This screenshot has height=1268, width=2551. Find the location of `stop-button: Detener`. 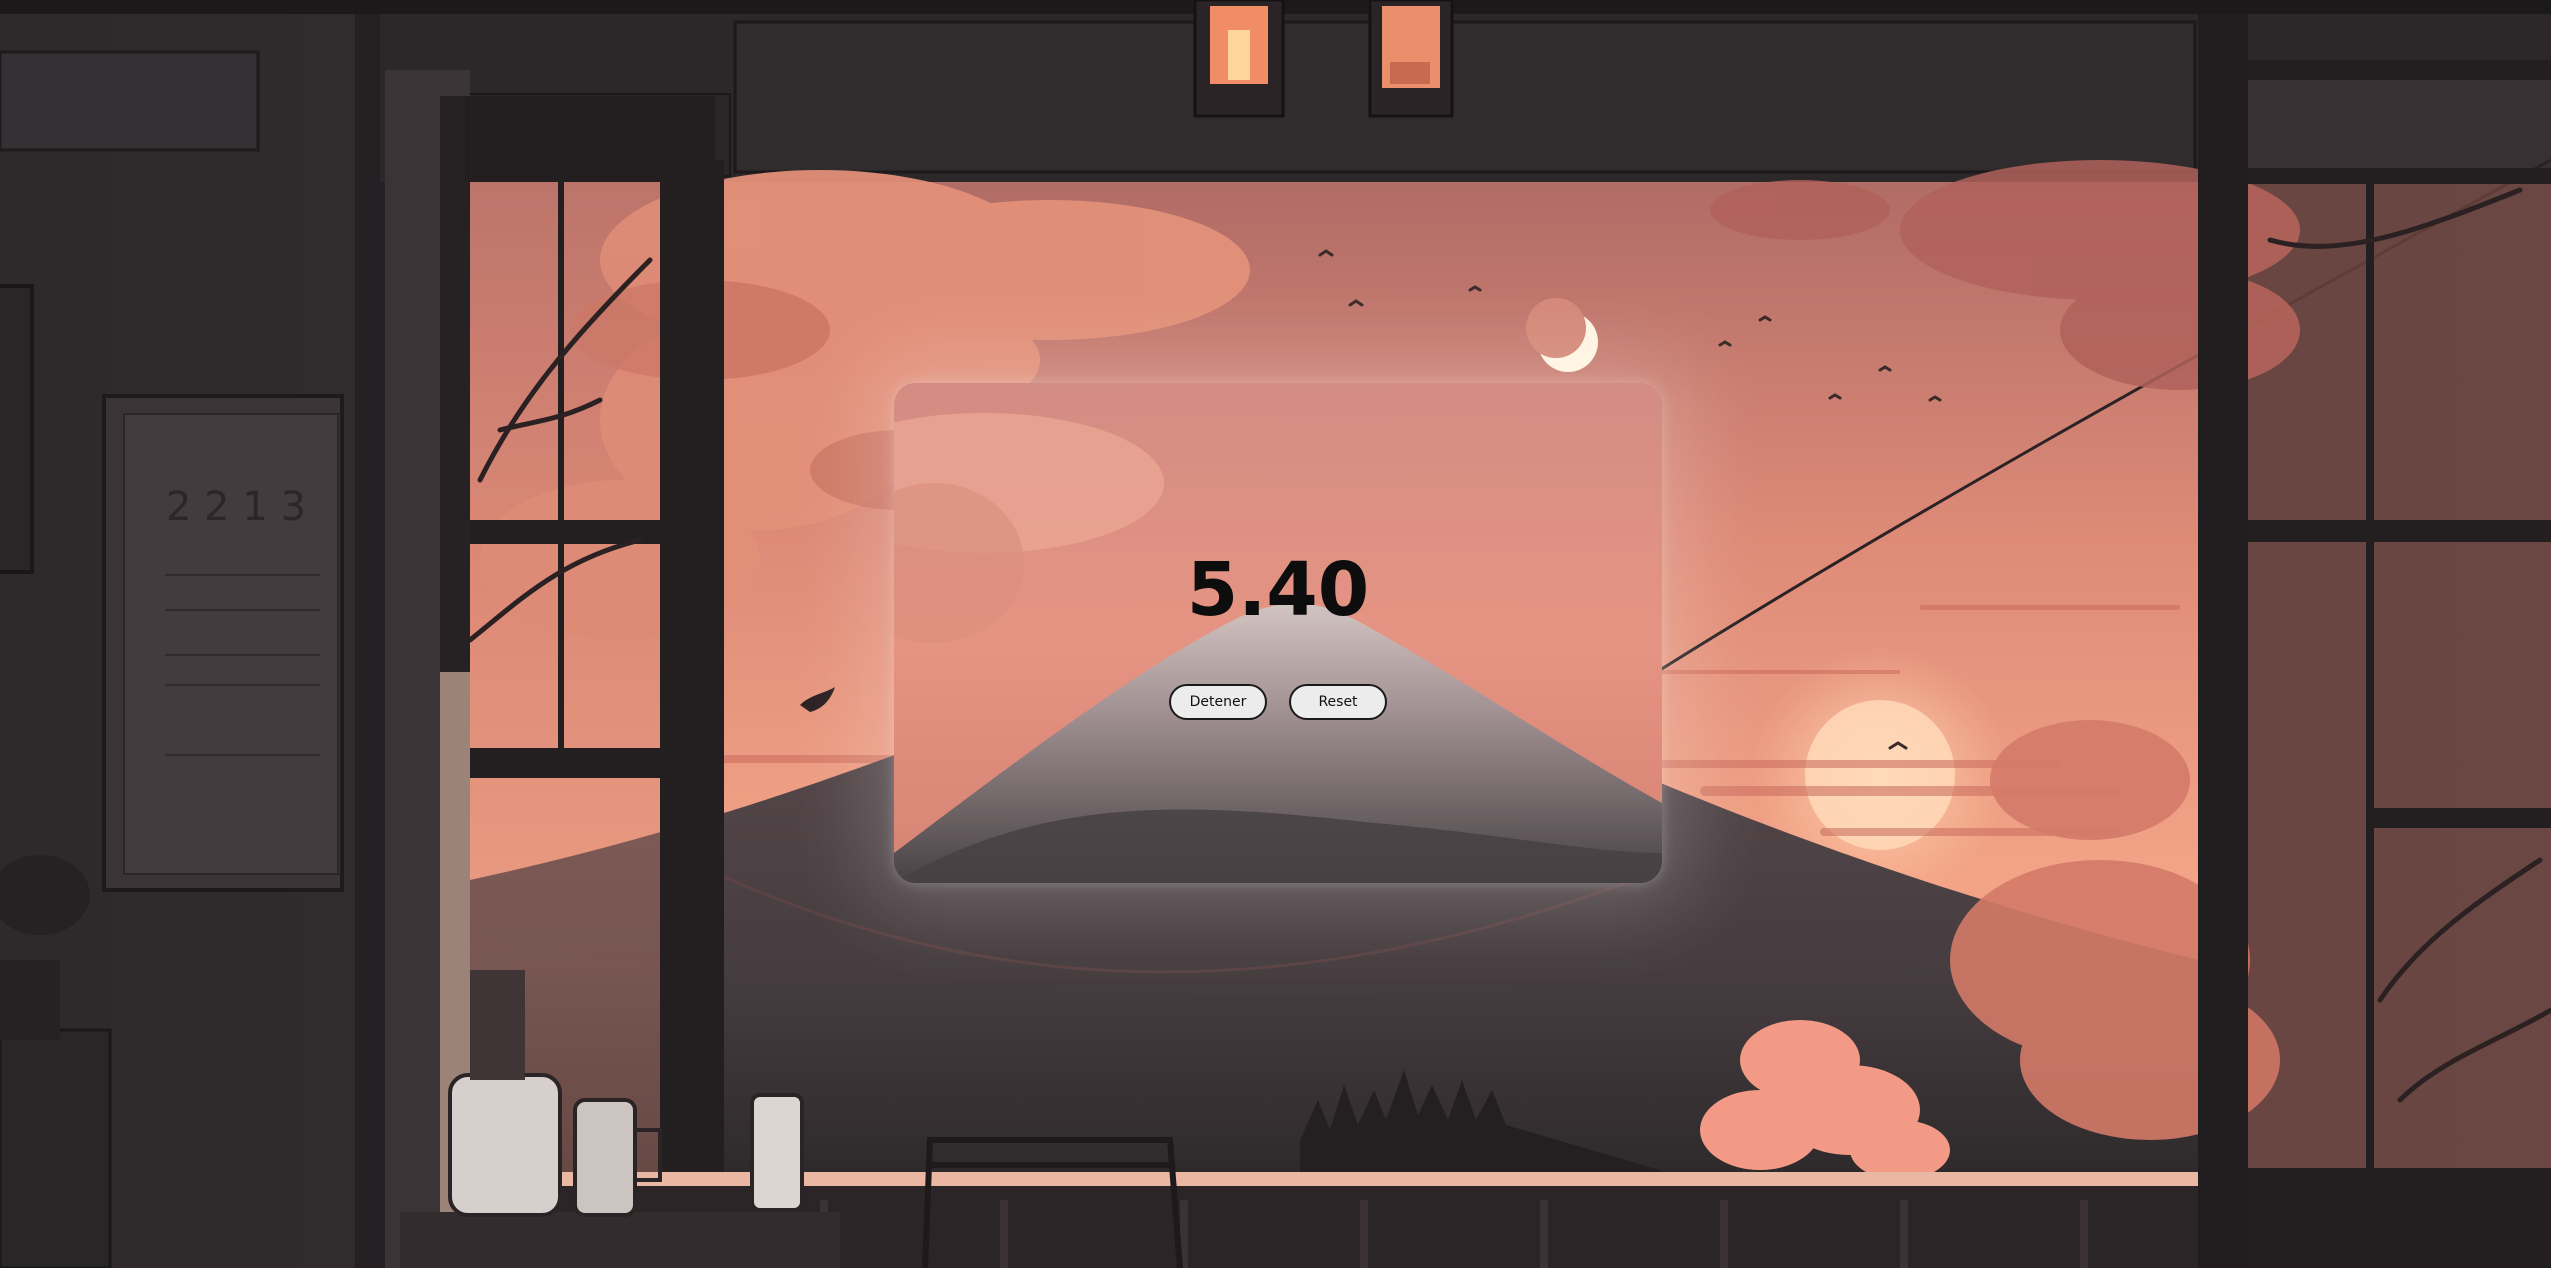

stop-button: Detener is located at coordinates (1218, 702).